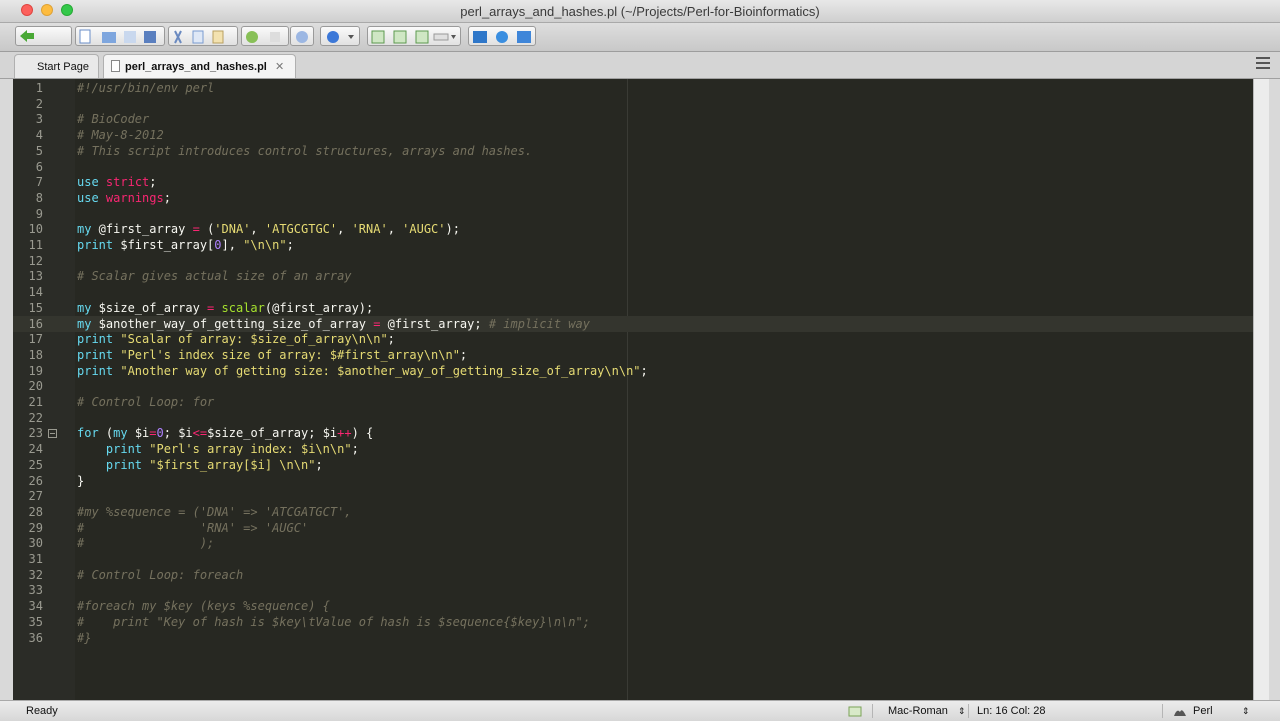  What do you see at coordinates (633, 292) in the screenshot?
I see `code-line: 14` at bounding box center [633, 292].